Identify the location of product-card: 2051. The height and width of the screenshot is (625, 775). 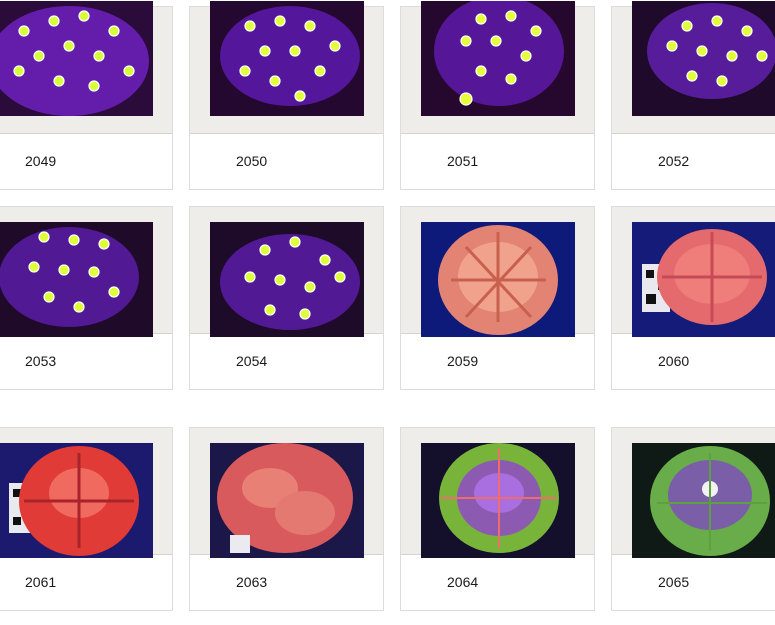
(497, 95).